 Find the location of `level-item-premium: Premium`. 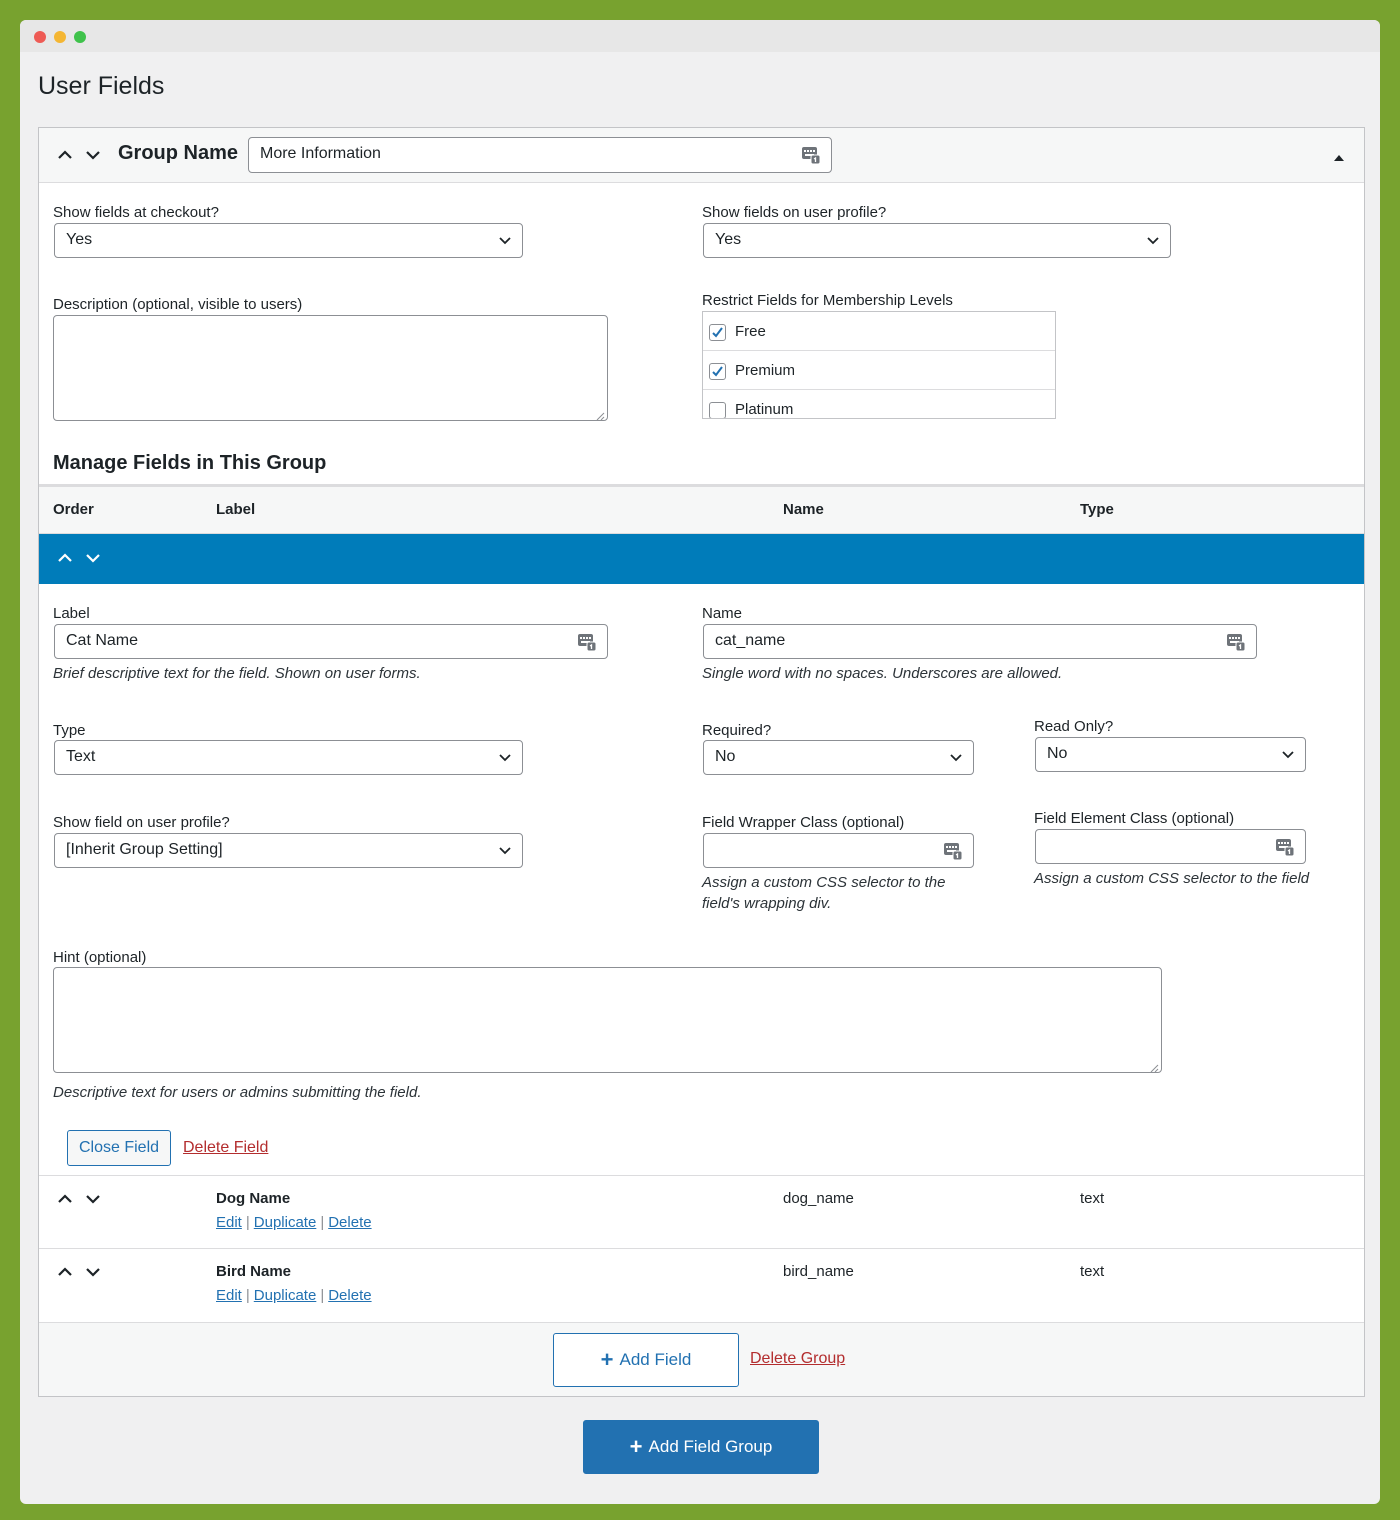

level-item-premium: Premium is located at coordinates (879, 370).